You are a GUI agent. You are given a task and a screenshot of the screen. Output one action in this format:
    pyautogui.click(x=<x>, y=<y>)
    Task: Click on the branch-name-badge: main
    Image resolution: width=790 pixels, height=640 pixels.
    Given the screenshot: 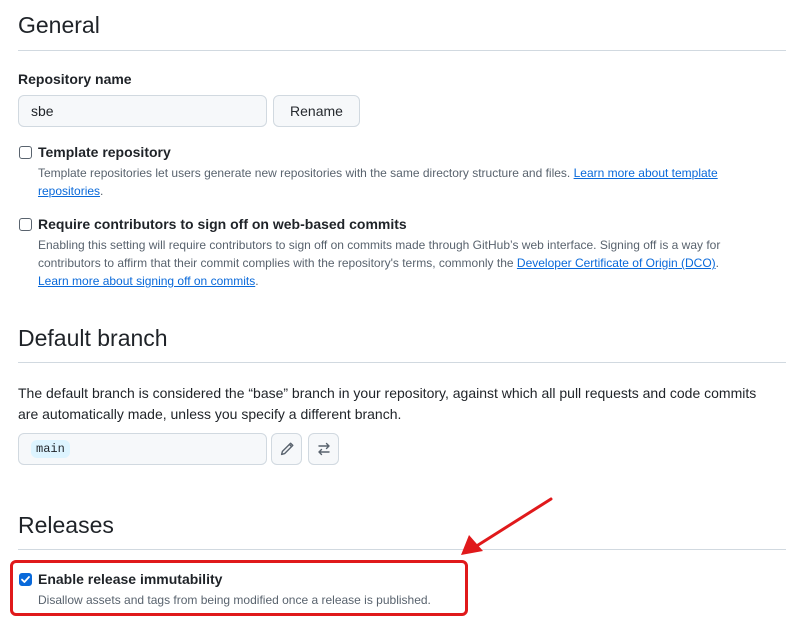 What is the action you would take?
    pyautogui.click(x=50, y=449)
    